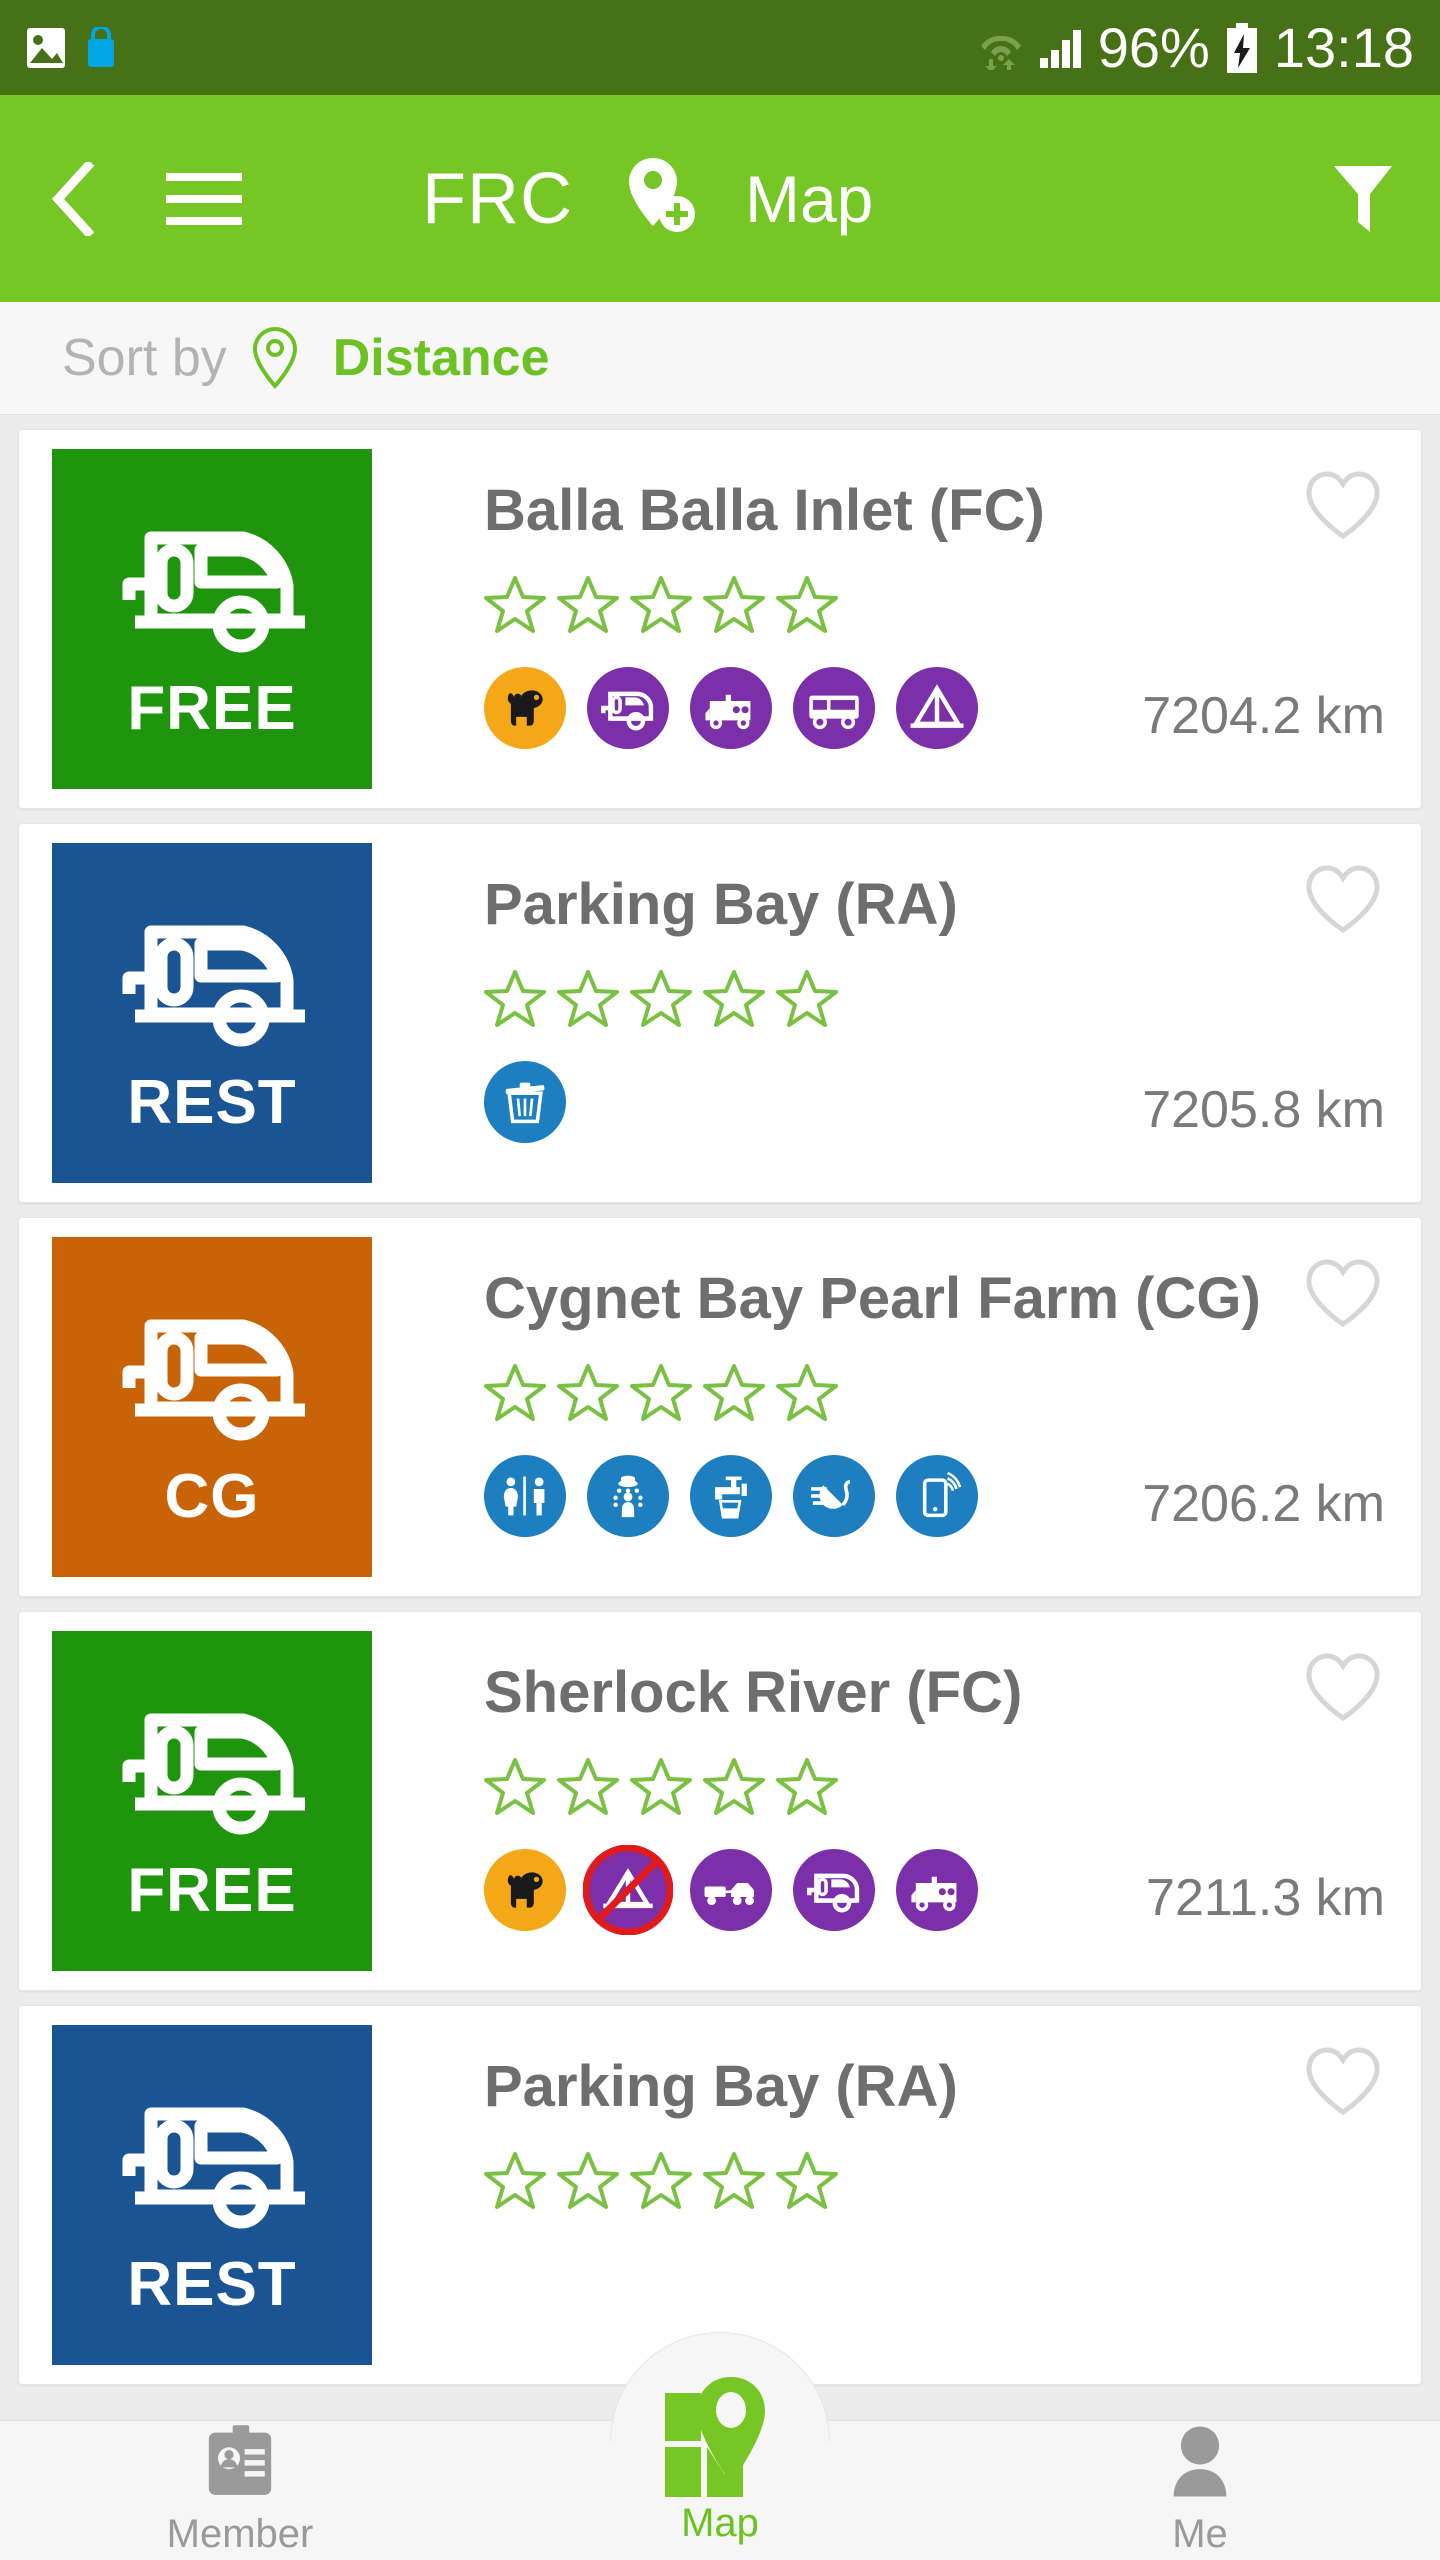 Image resolution: width=1440 pixels, height=2560 pixels. Describe the element at coordinates (240, 2463) in the screenshot. I see `member-card-icon` at that location.